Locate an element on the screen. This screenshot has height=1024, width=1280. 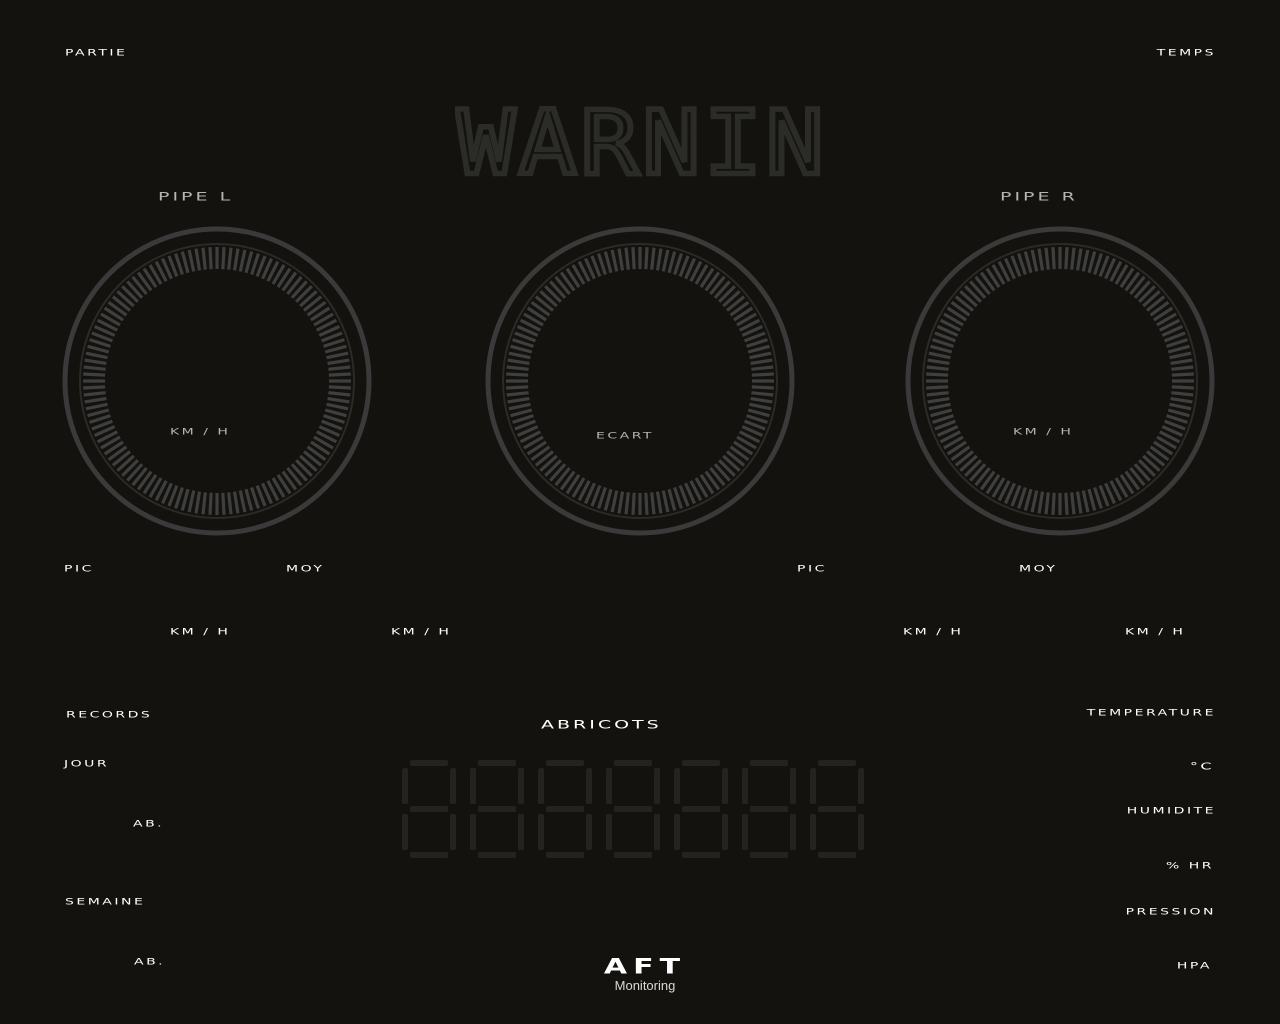
gauge-inner-ring is located at coordinates (1060, 381).